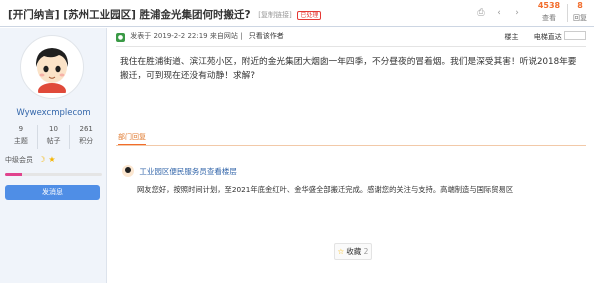 This screenshot has height=283, width=594. Describe the element at coordinates (266, 36) in the screenshot. I see `only-author-link: 只看该作者` at that location.